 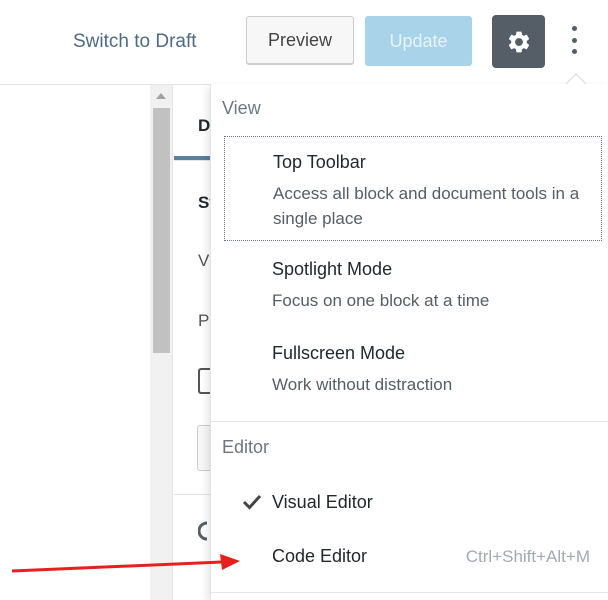 I want to click on menu-item-description: Work without distraction, so click(x=362, y=384).